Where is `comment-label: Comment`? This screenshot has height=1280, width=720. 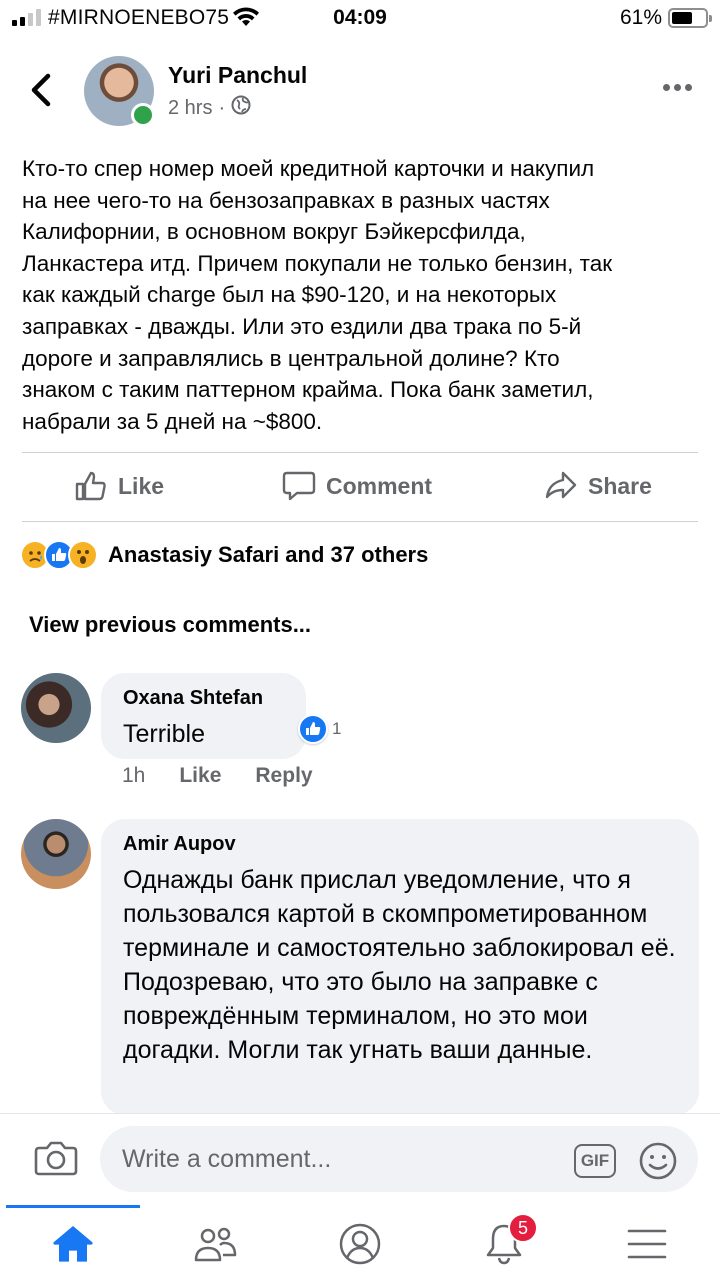
comment-label: Comment is located at coordinates (379, 485).